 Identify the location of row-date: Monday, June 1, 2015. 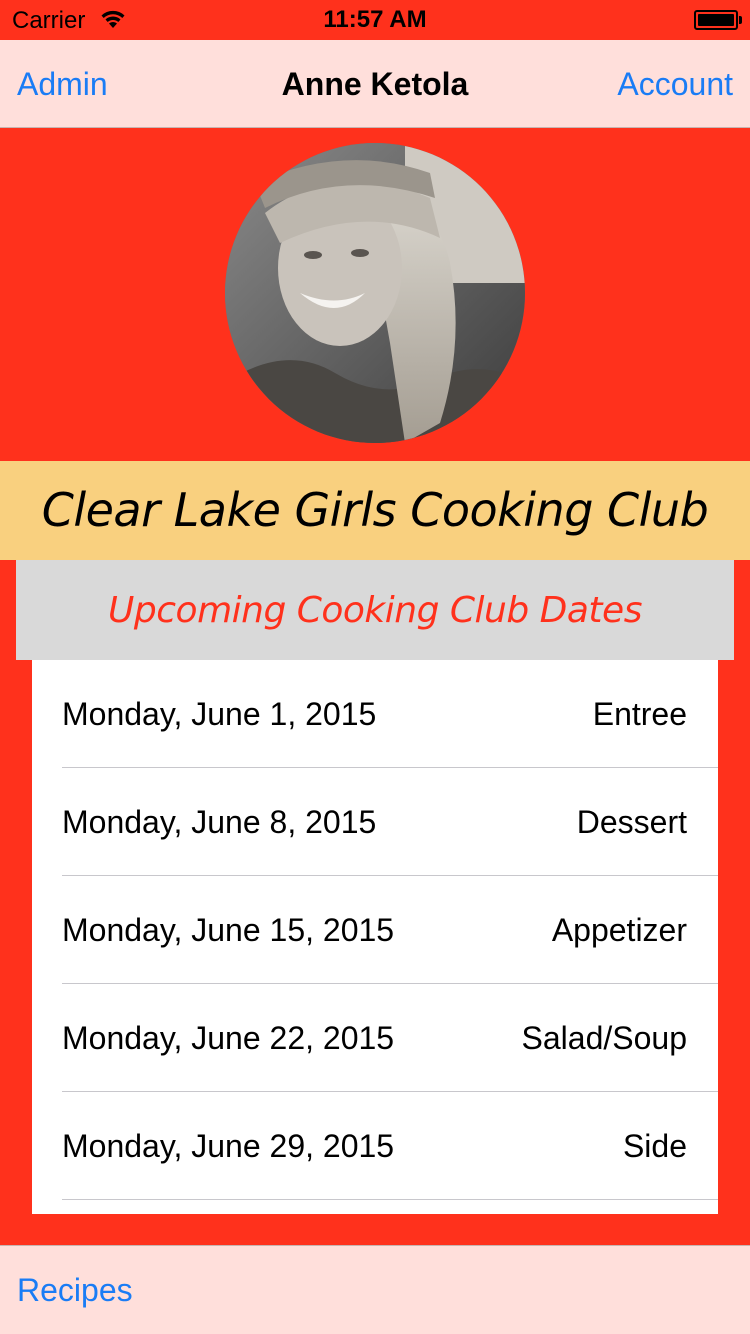
(219, 714).